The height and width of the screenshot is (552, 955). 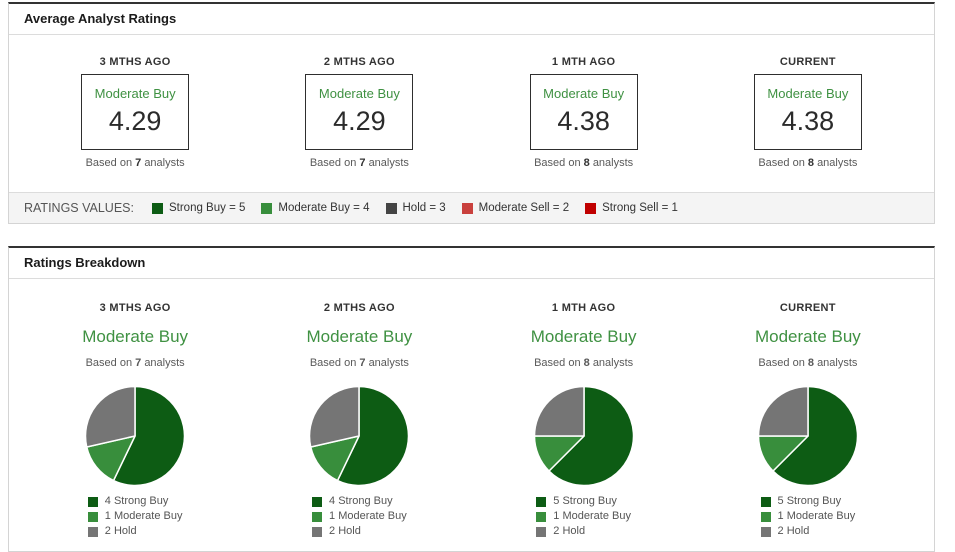 I want to click on legend-text: Strong Sell = 1, so click(x=640, y=208).